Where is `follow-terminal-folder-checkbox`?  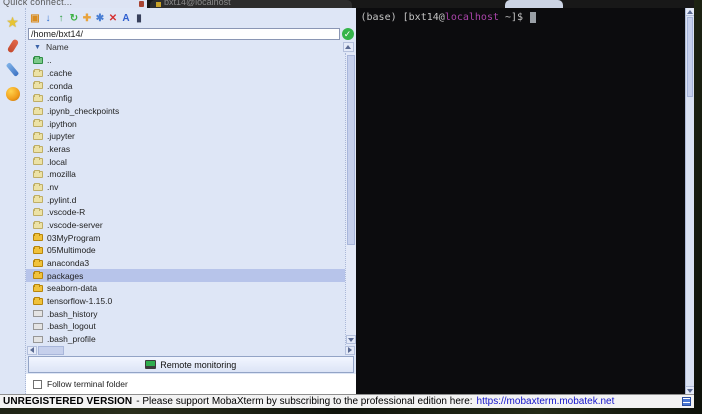
follow-terminal-folder-checkbox is located at coordinates (37, 384).